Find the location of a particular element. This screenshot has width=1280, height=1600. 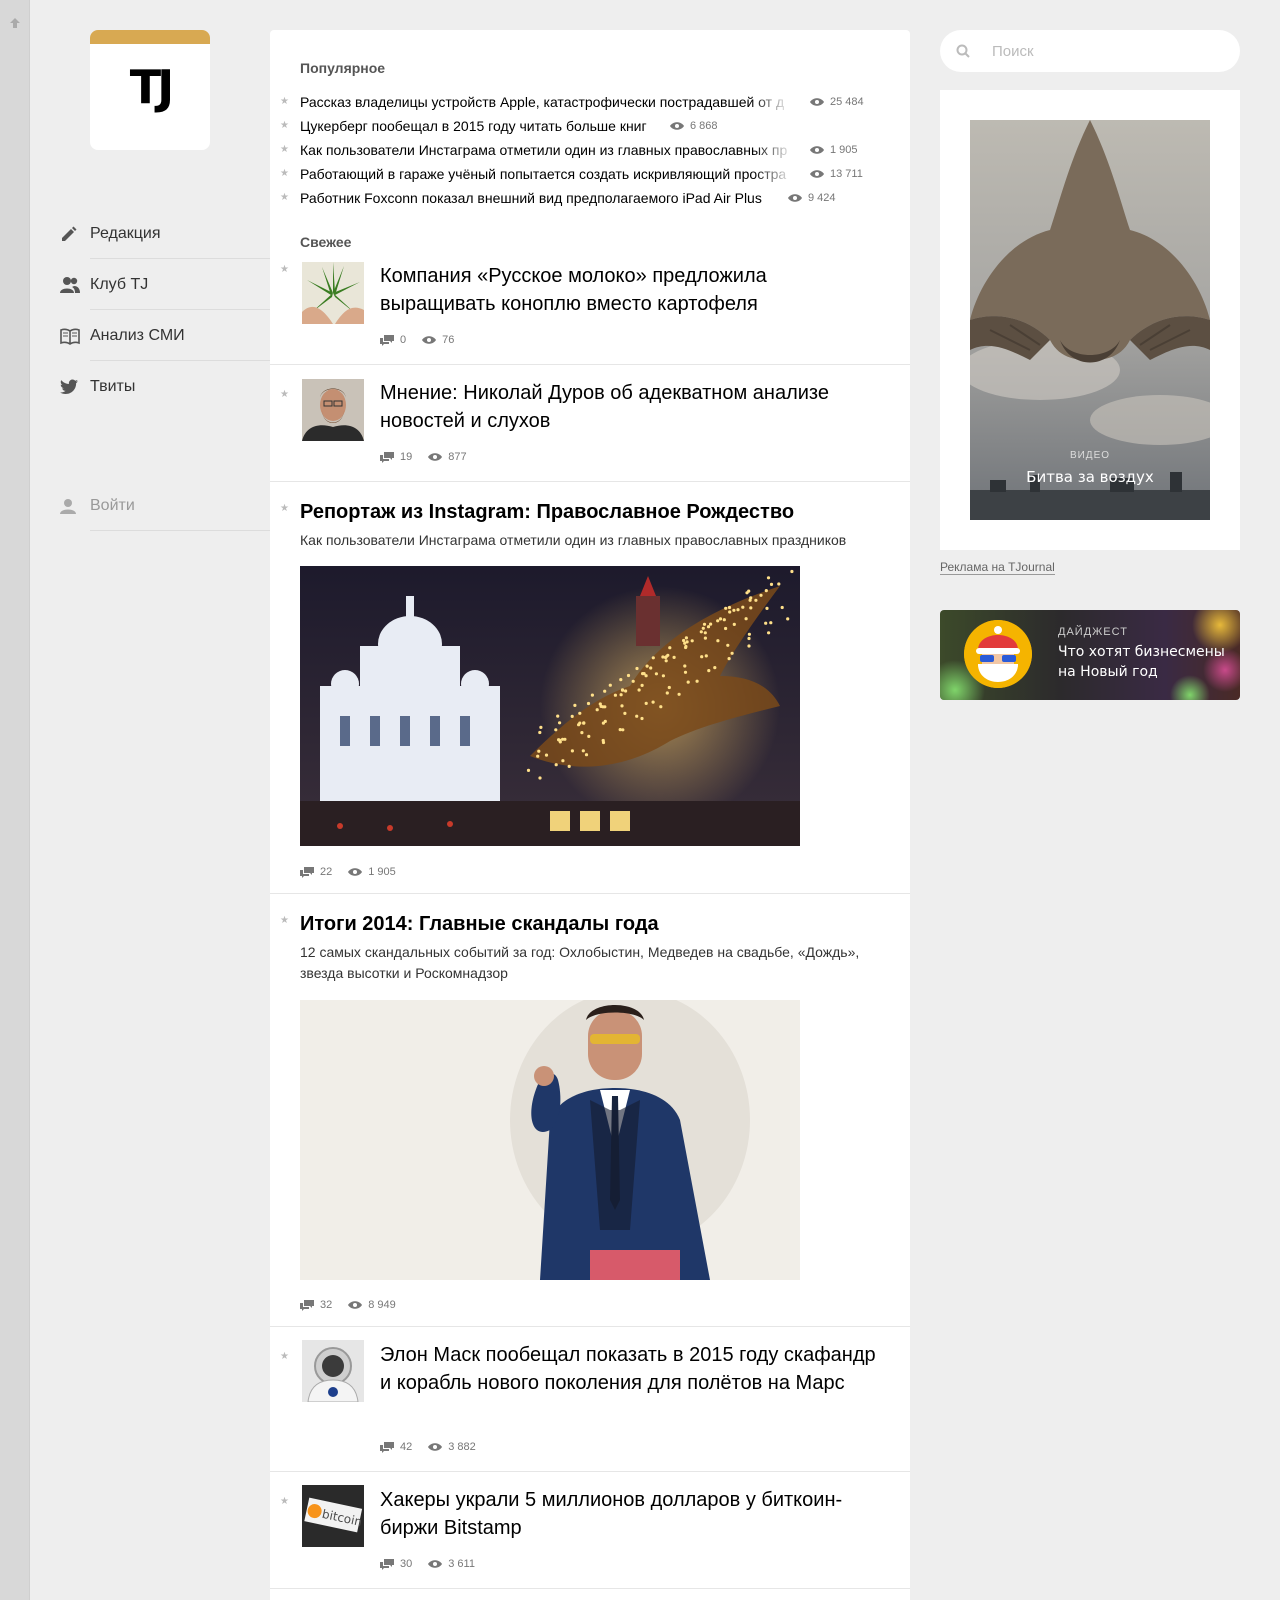

pencil-icon is located at coordinates (75, 234).